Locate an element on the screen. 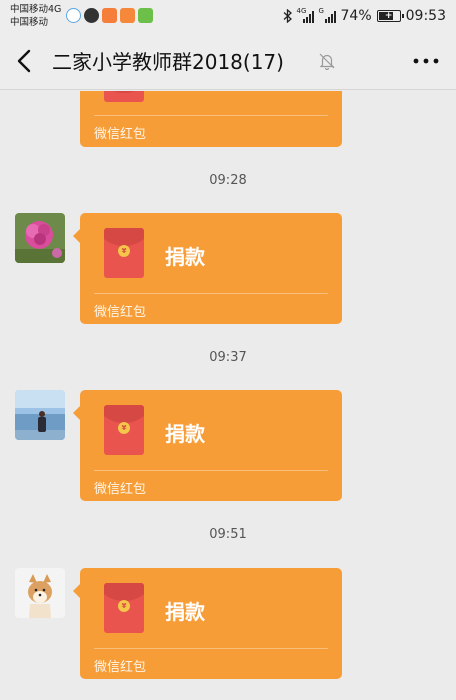 This screenshot has height=700, width=456. battery-percent: 74% is located at coordinates (356, 16).